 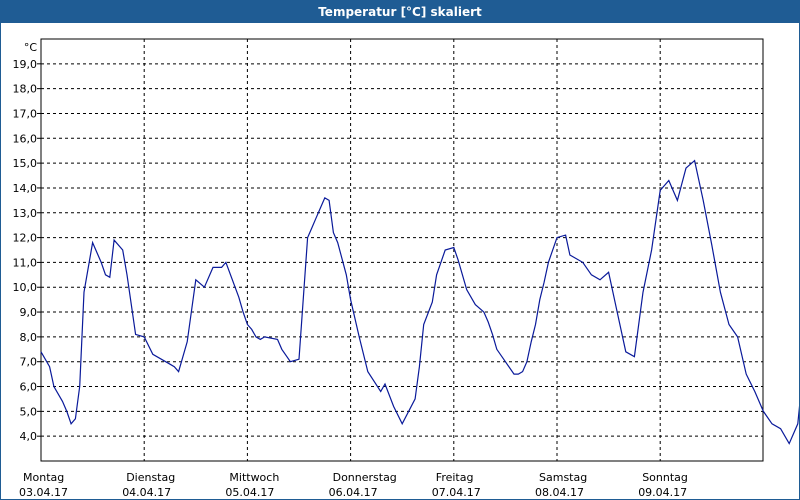 What do you see at coordinates (43, 492) in the screenshot?
I see `x-date-label: 03.04.17` at bounding box center [43, 492].